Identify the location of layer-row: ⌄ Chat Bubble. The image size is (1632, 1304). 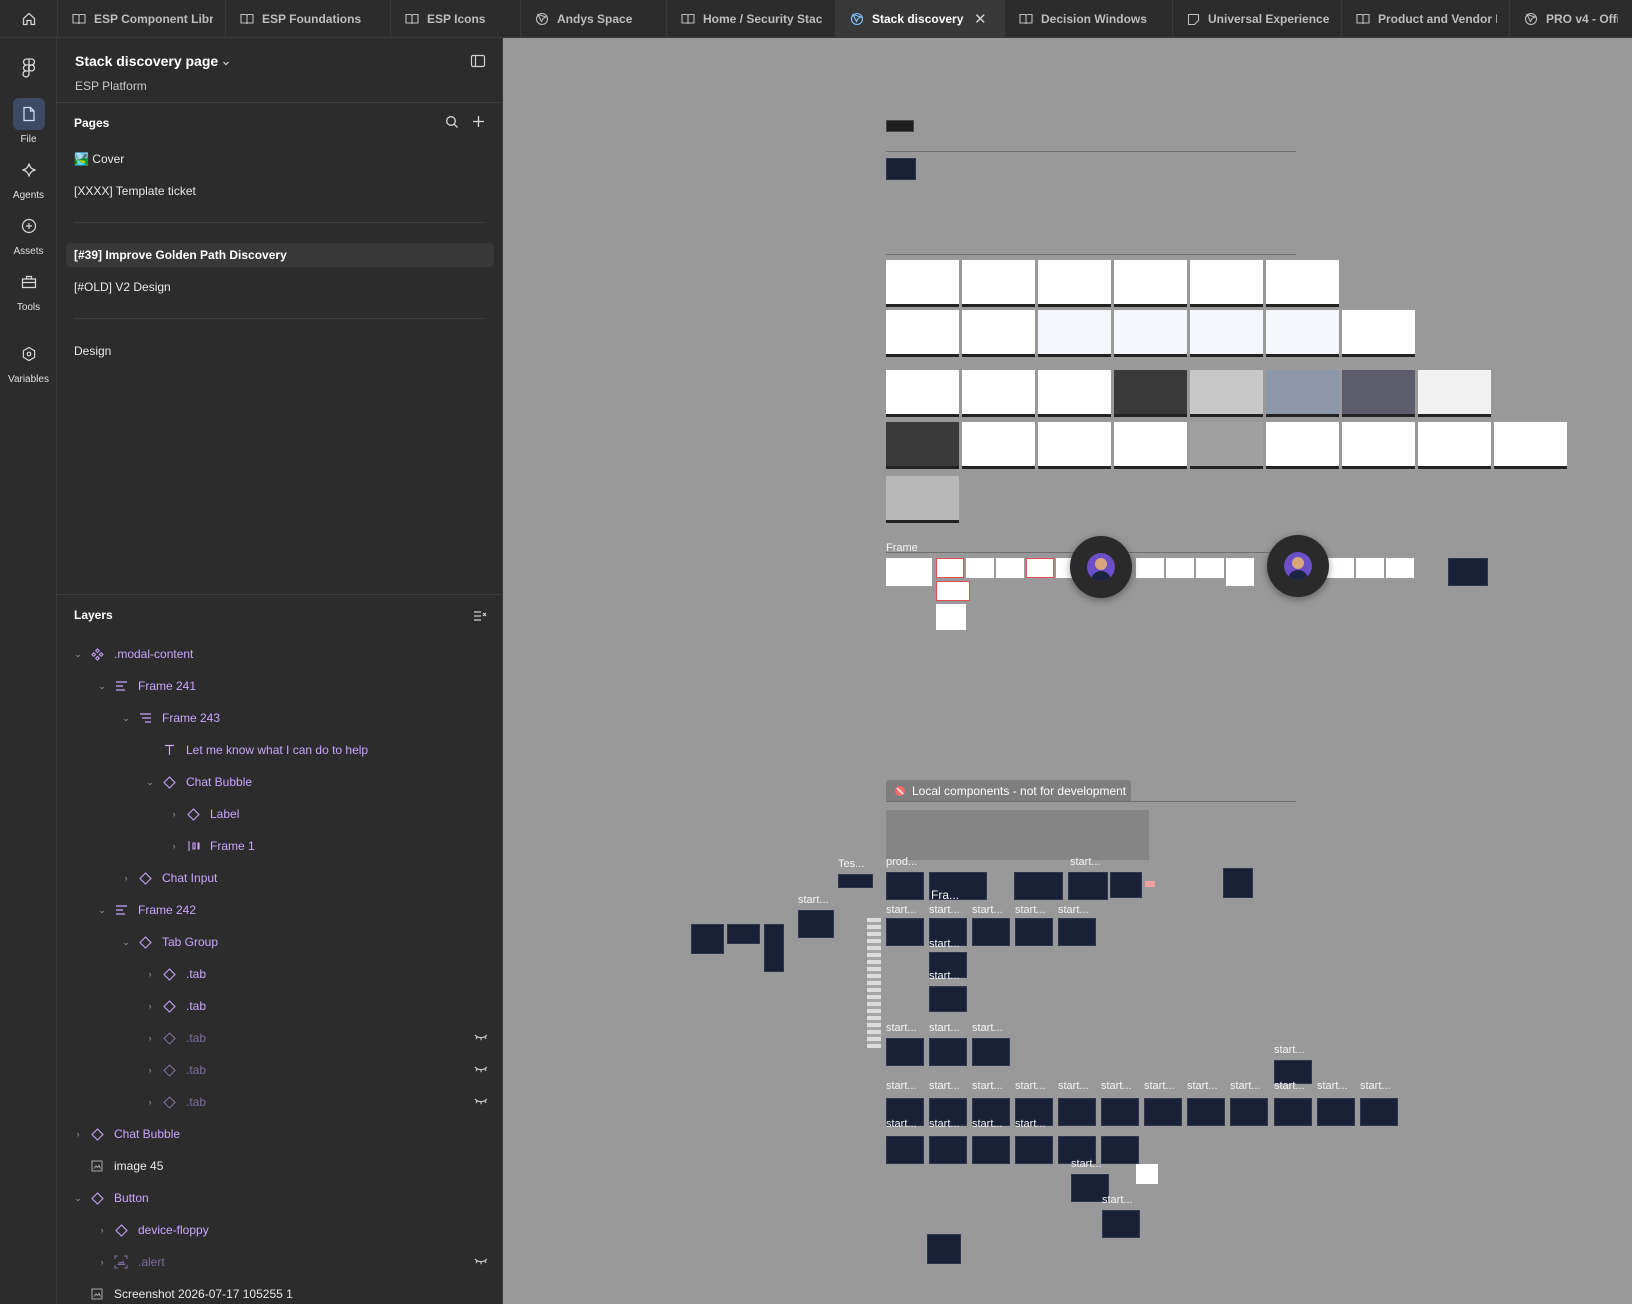
(279, 782).